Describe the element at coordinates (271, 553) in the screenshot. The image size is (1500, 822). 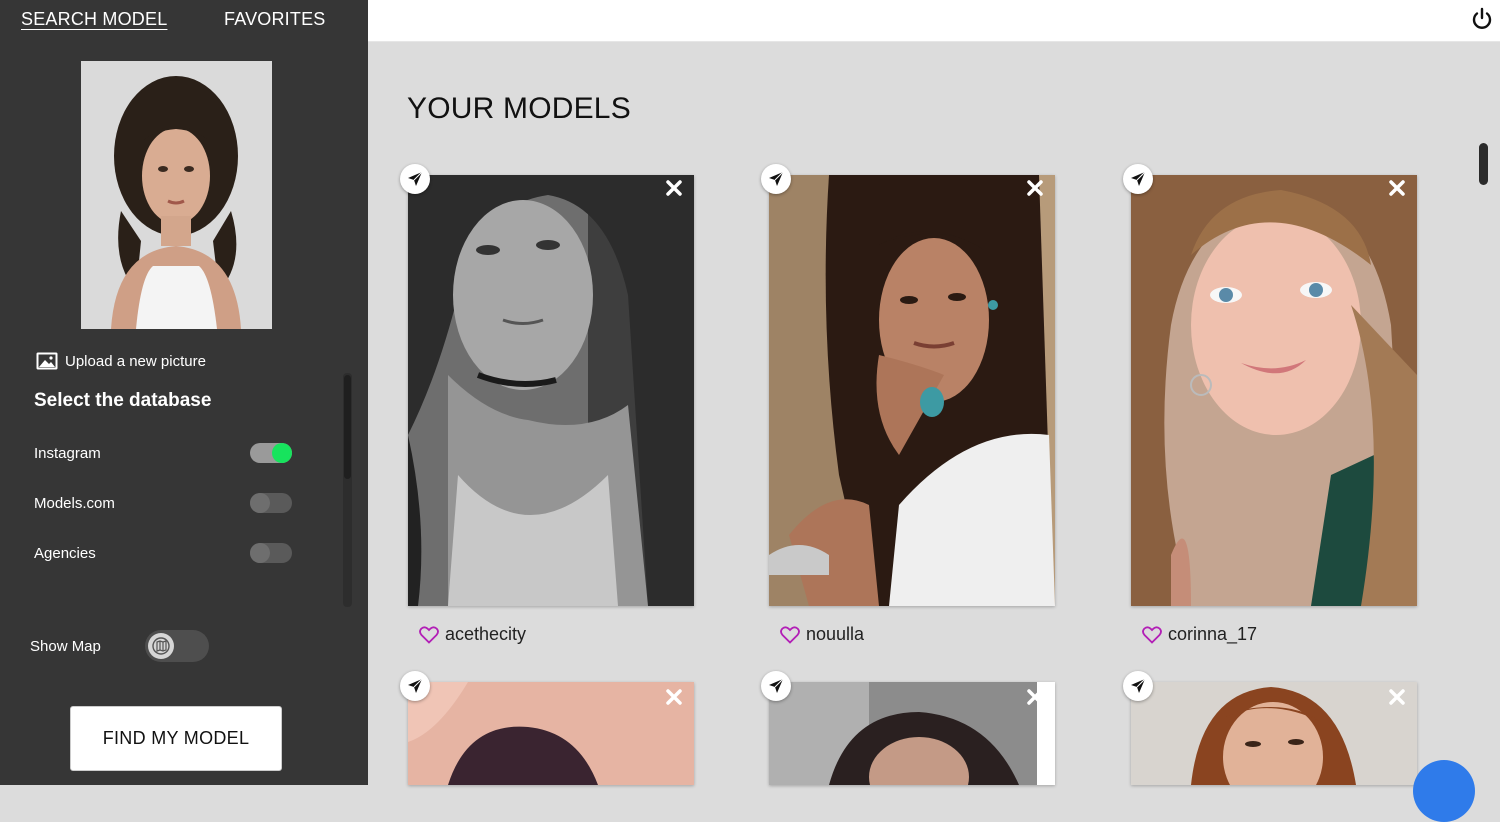
I see `agencies-toggle` at that location.